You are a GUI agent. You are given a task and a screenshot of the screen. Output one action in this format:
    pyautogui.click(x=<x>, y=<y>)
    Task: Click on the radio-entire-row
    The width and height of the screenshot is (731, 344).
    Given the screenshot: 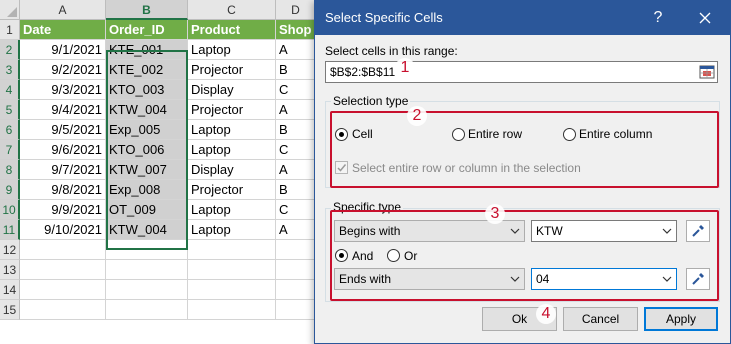 What is the action you would take?
    pyautogui.click(x=458, y=134)
    